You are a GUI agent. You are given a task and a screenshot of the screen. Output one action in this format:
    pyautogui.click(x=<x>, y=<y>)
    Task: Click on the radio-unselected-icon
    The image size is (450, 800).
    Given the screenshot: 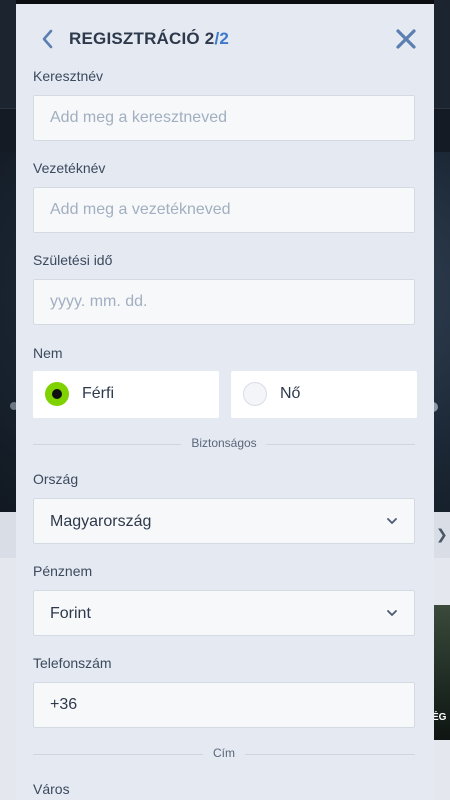 What is the action you would take?
    pyautogui.click(x=255, y=394)
    